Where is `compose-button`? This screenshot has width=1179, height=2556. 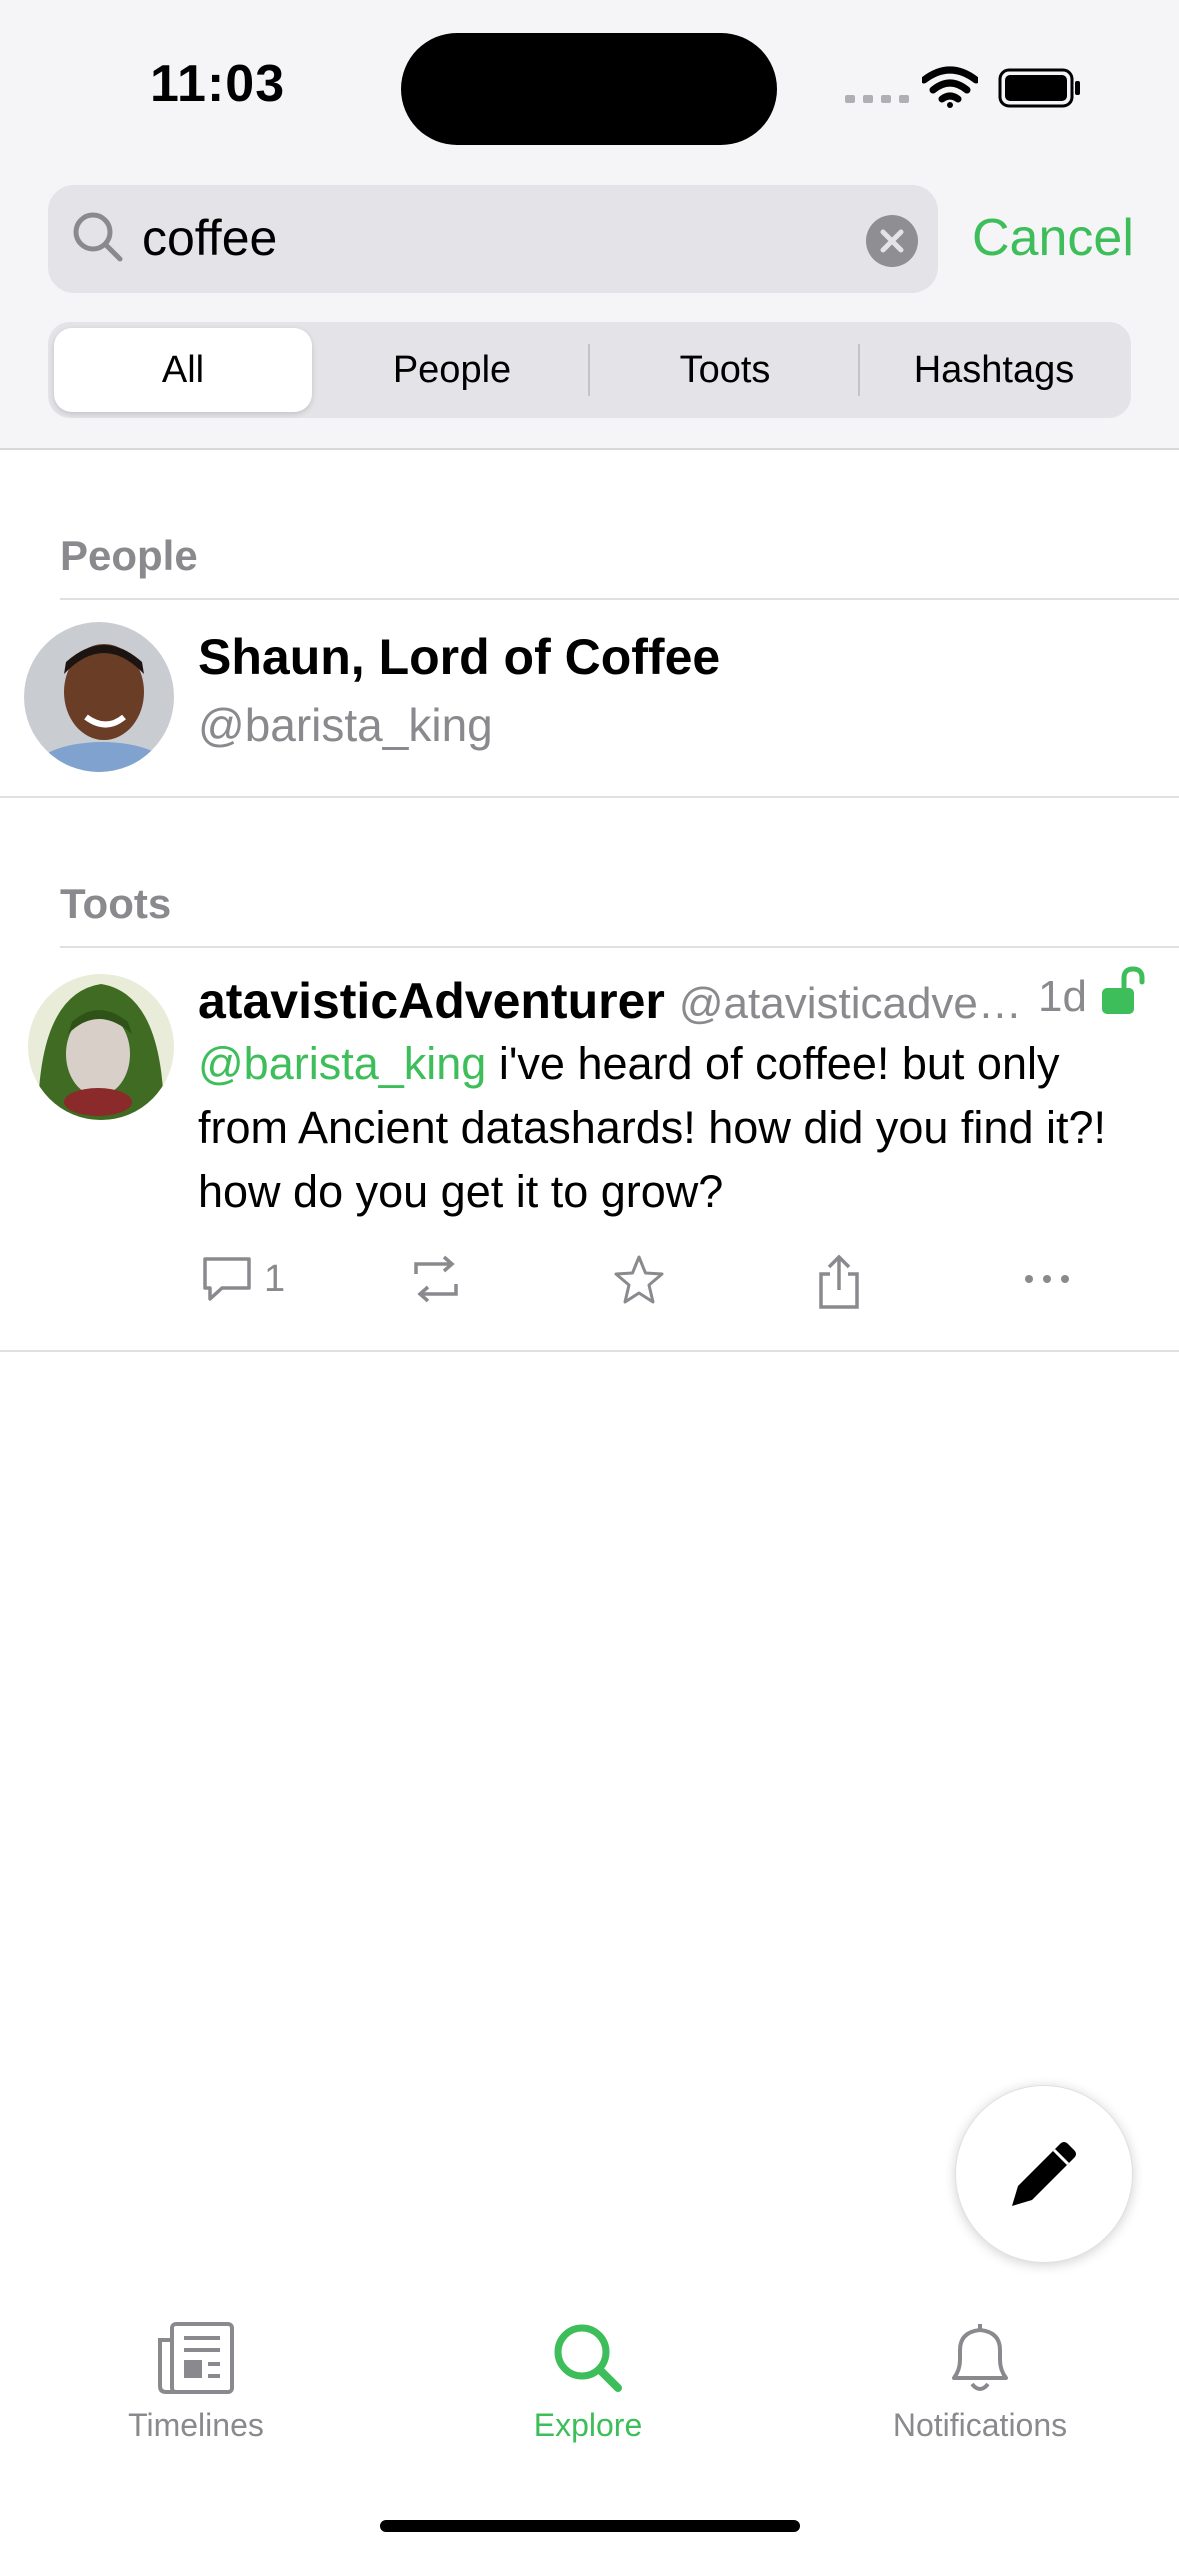 compose-button is located at coordinates (1044, 2174).